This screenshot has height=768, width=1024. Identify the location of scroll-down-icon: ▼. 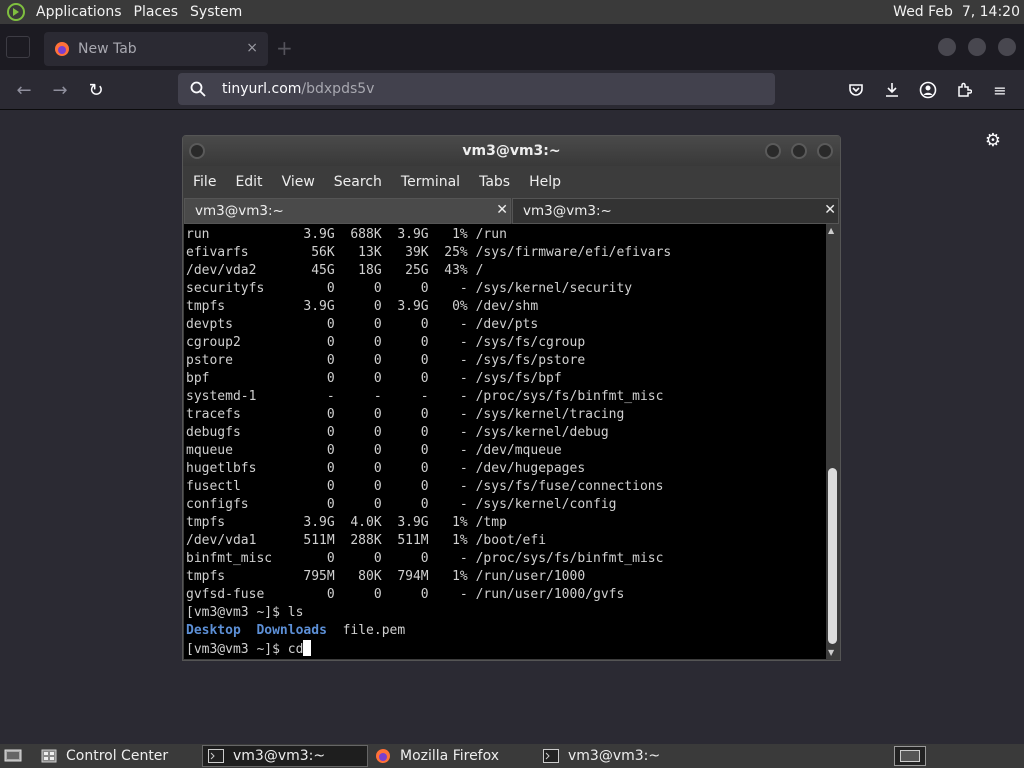
(831, 652).